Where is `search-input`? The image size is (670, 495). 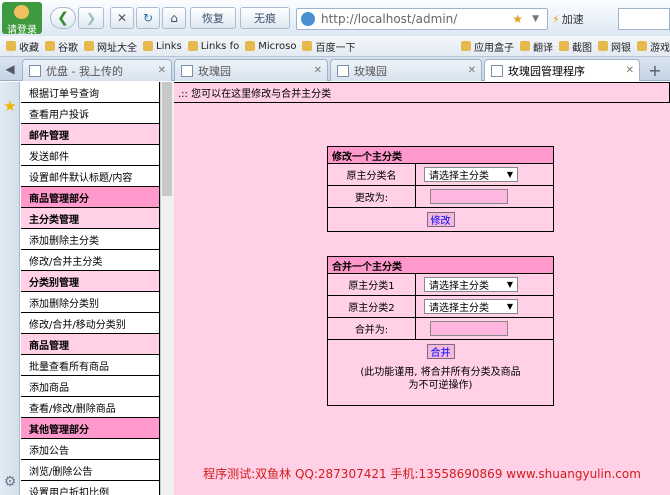
search-input is located at coordinates (644, 19).